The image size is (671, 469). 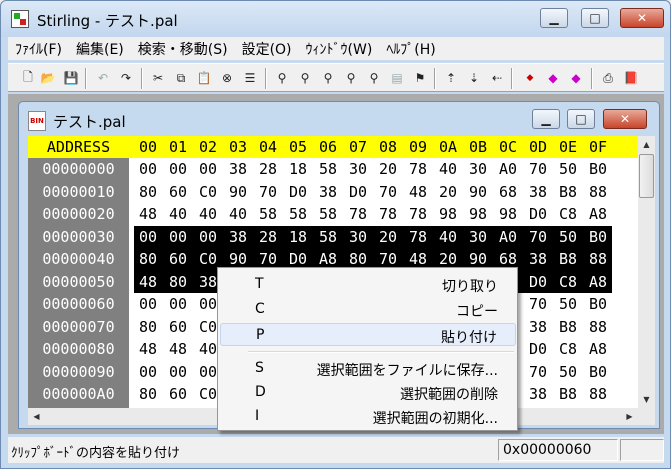 What do you see at coordinates (103, 78) in the screenshot?
I see `undo-icon: ↶` at bounding box center [103, 78].